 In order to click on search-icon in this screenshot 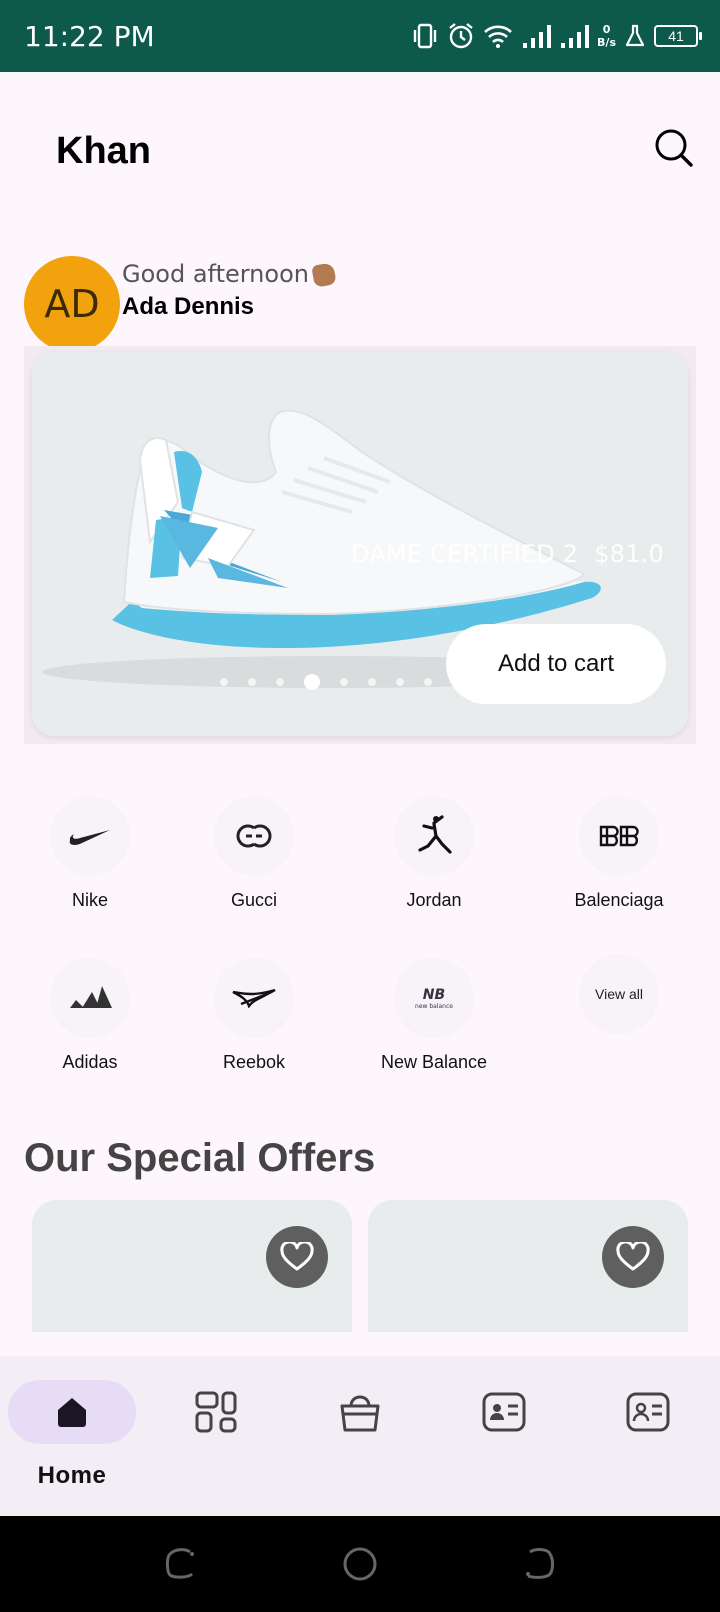, I will do `click(674, 148)`.